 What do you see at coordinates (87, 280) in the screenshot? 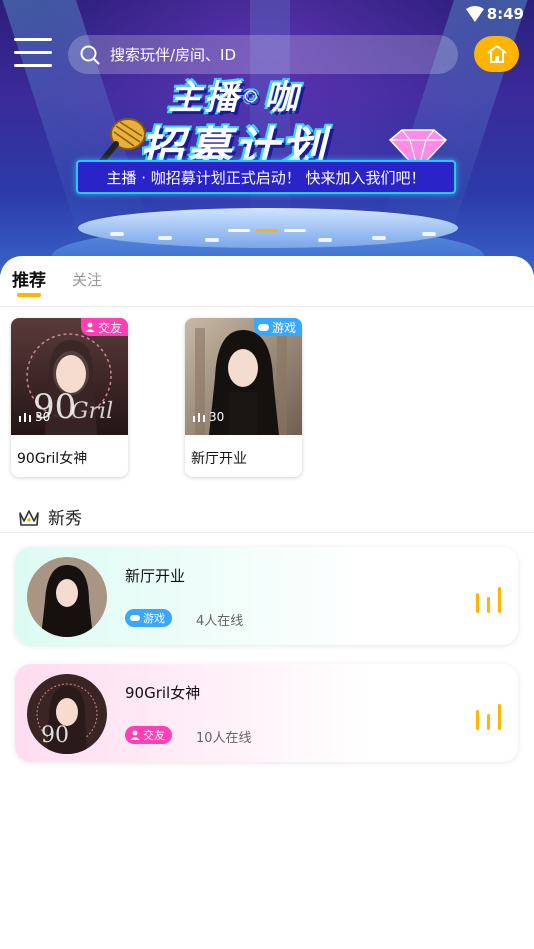
I see `tab-follow: 关注` at bounding box center [87, 280].